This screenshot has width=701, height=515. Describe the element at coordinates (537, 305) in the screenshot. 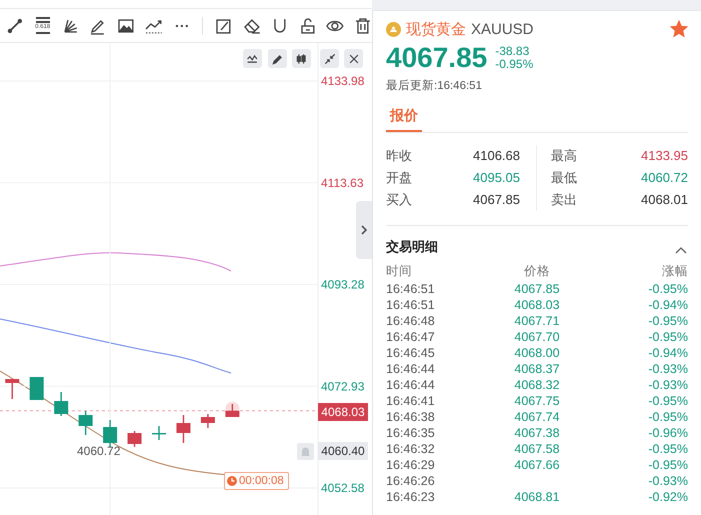

I see `trade-price: 4068.03` at that location.